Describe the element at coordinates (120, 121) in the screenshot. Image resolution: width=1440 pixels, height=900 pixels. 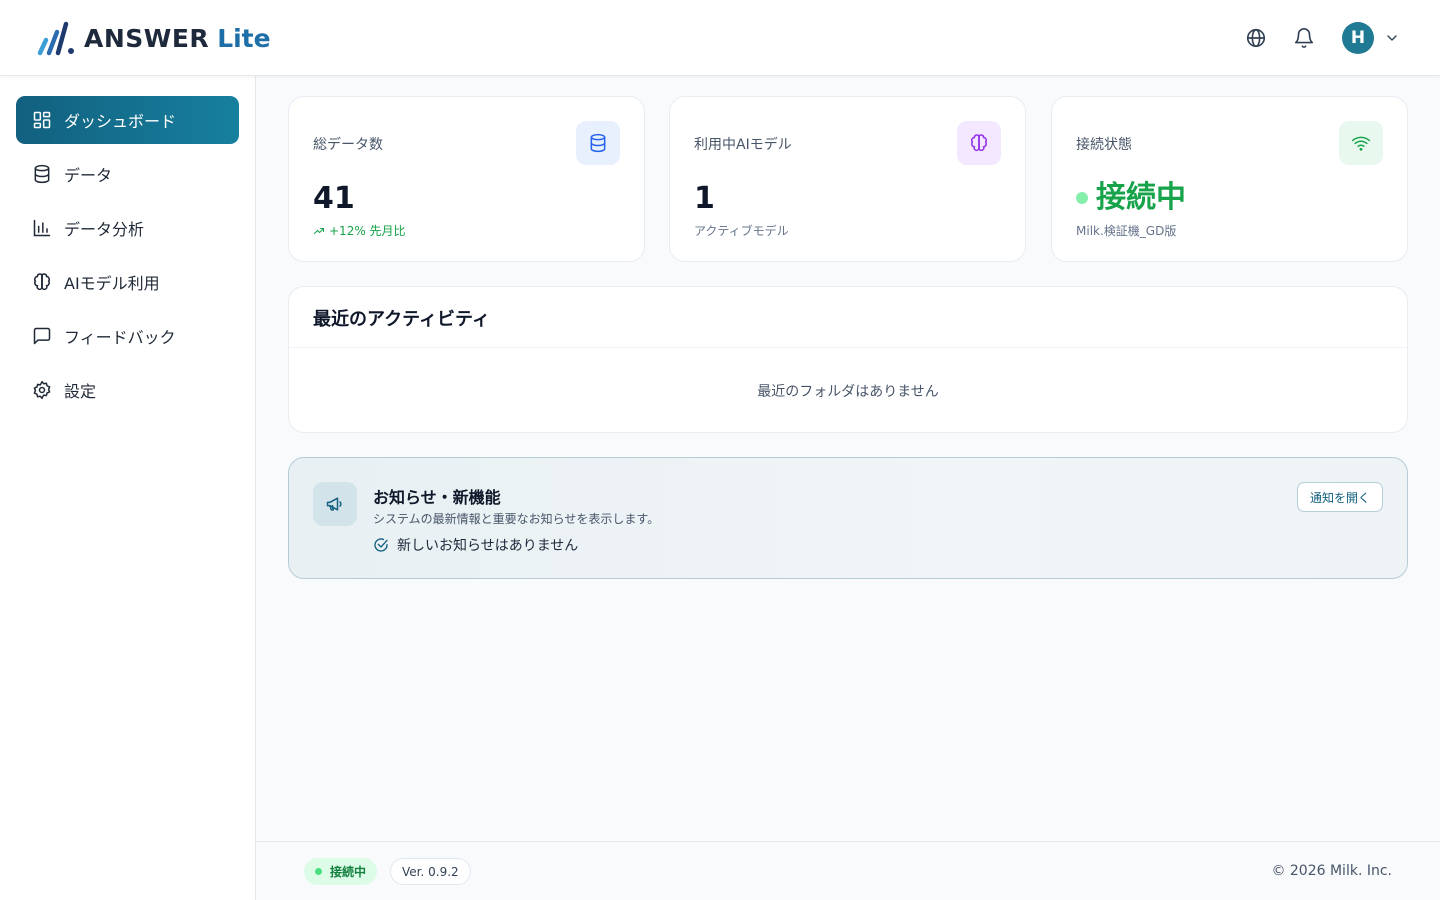
I see `sidebar-item-label: ダッシュボード` at that location.